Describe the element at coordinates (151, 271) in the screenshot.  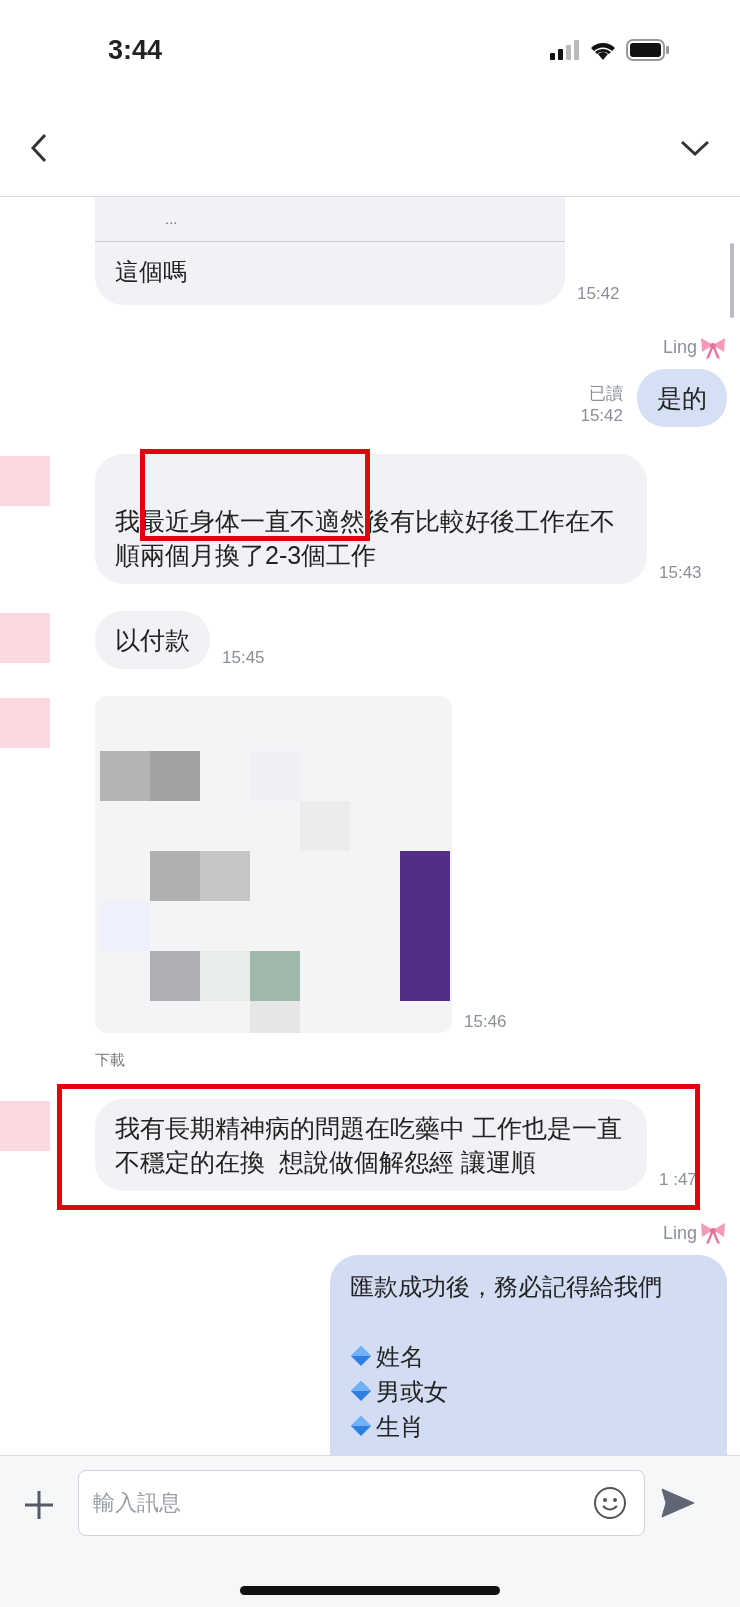
I see `message-text: 這個嗎` at that location.